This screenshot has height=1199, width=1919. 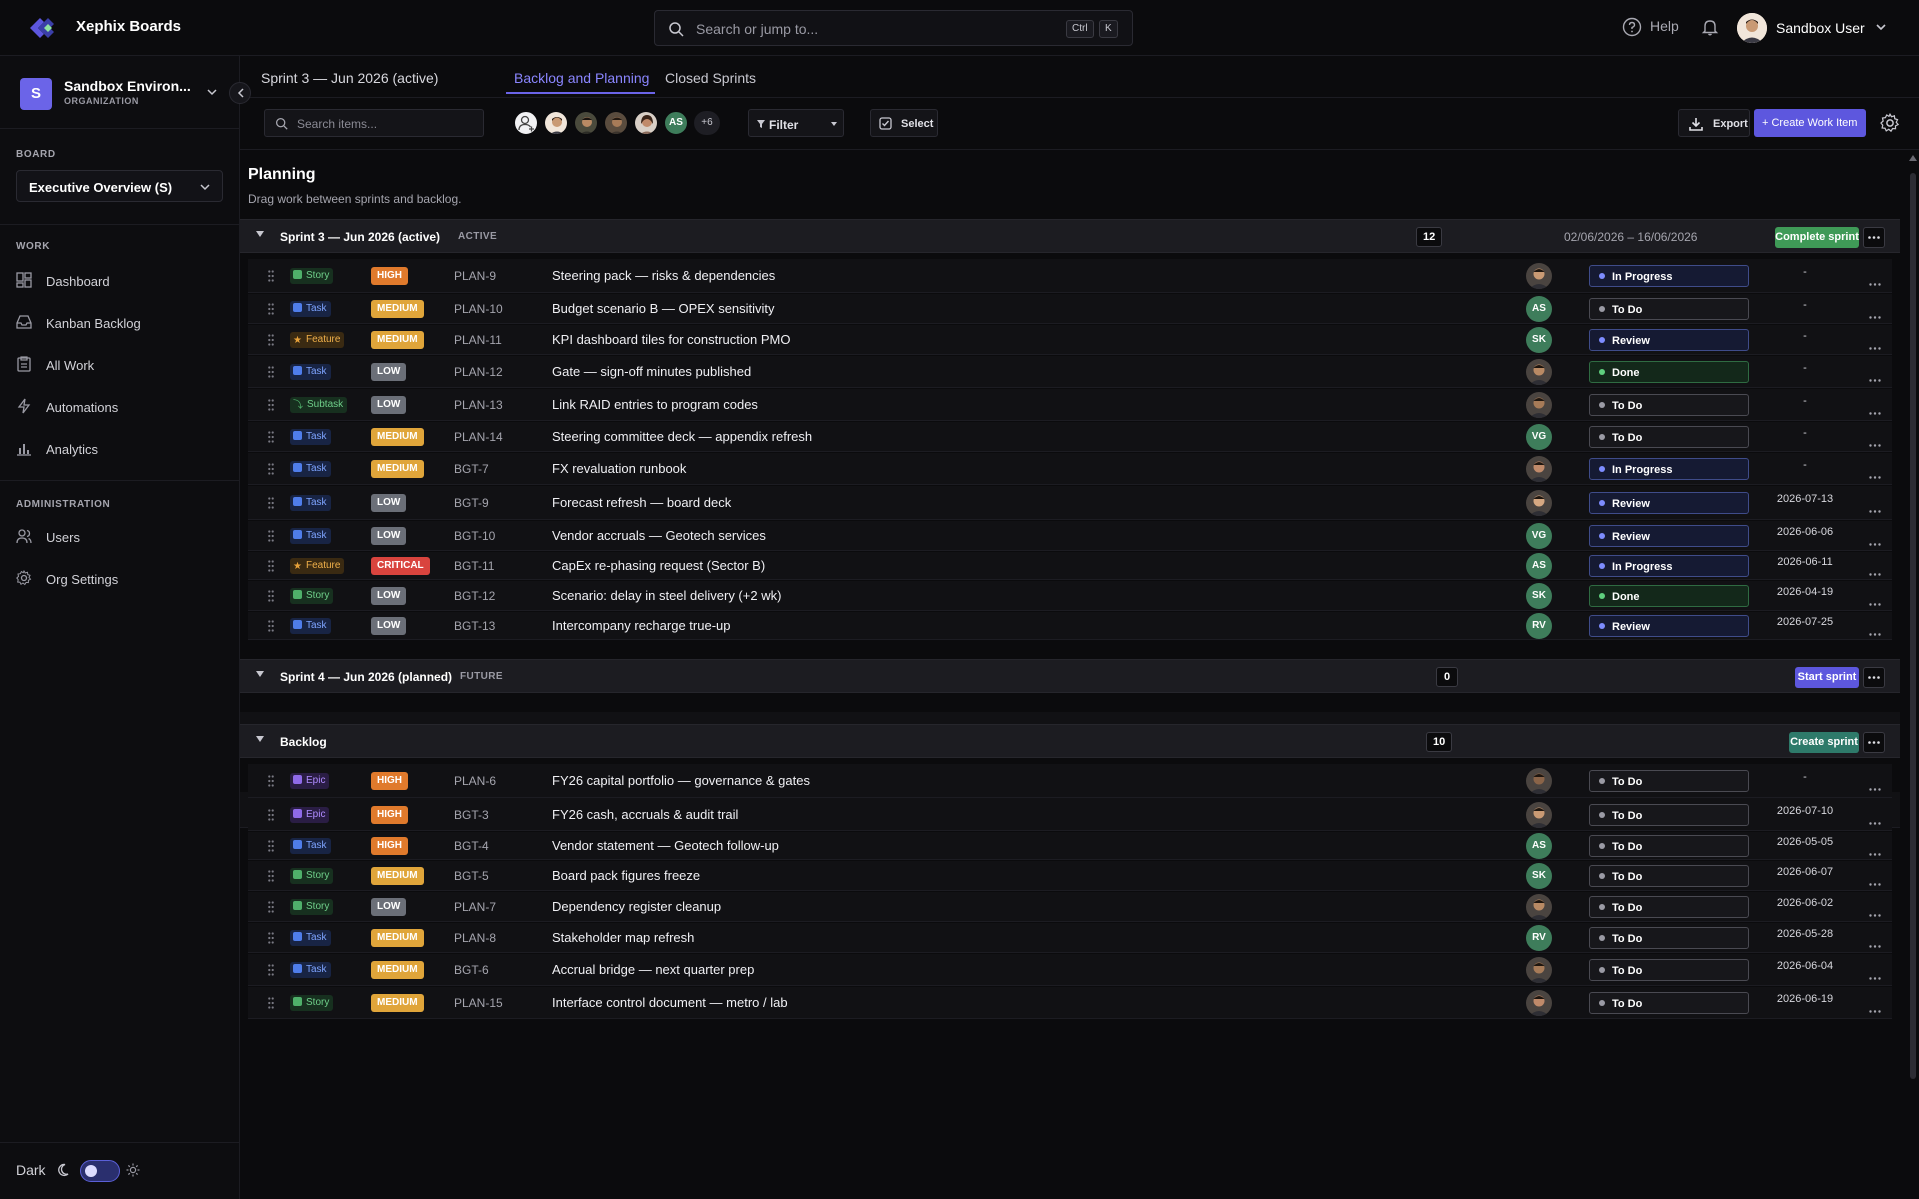 I want to click on due-date: 2026-06-06, so click(x=1805, y=532).